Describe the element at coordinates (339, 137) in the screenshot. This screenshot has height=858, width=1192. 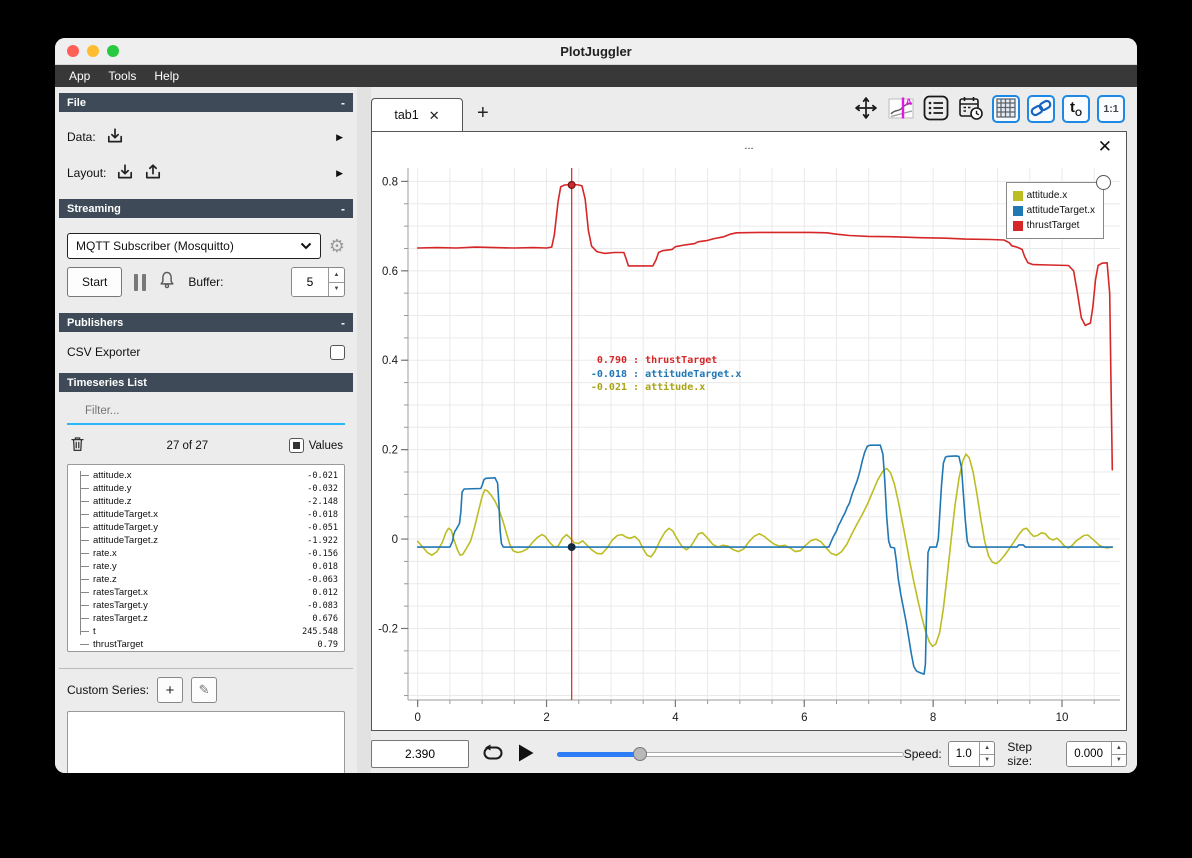
I see `data-expander-icon: ▶` at that location.